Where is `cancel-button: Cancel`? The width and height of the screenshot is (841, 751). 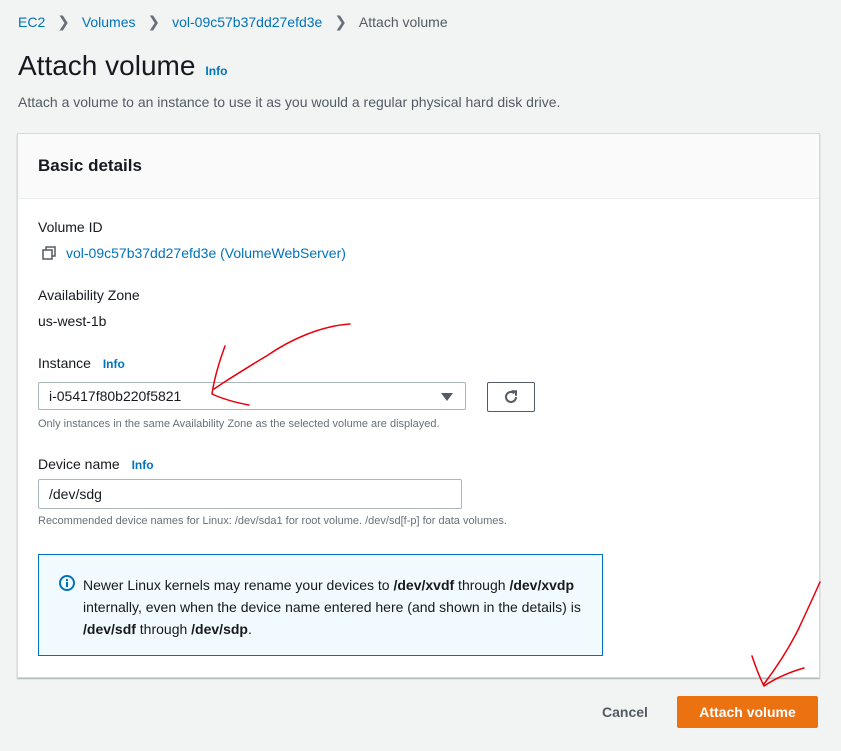 cancel-button: Cancel is located at coordinates (625, 712).